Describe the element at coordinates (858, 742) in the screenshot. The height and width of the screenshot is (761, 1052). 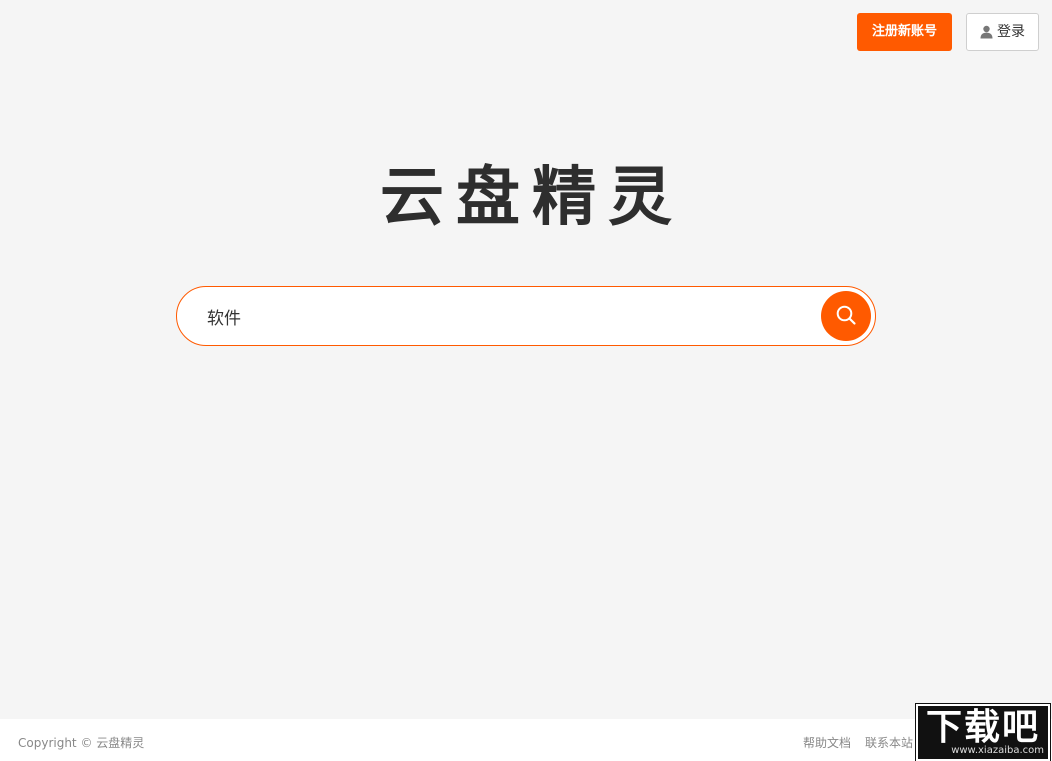
I see `footer-links: 帮助文档 联系本站` at that location.